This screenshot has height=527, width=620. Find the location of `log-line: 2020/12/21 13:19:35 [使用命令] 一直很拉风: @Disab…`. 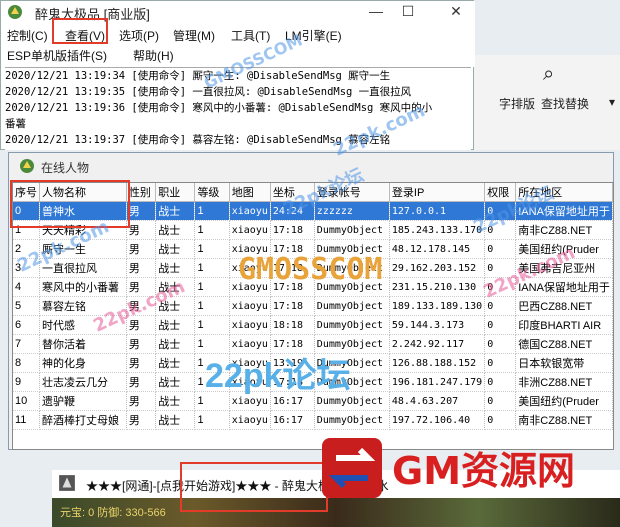

log-line: 2020/12/21 13:19:35 [使用命令] 一直很拉风: @Disab… is located at coordinates (208, 92).